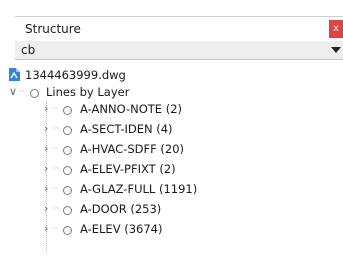 The height and width of the screenshot is (274, 343). Describe the element at coordinates (126, 129) in the screenshot. I see `layer-label: A-SECT-IDEN (4)` at that location.